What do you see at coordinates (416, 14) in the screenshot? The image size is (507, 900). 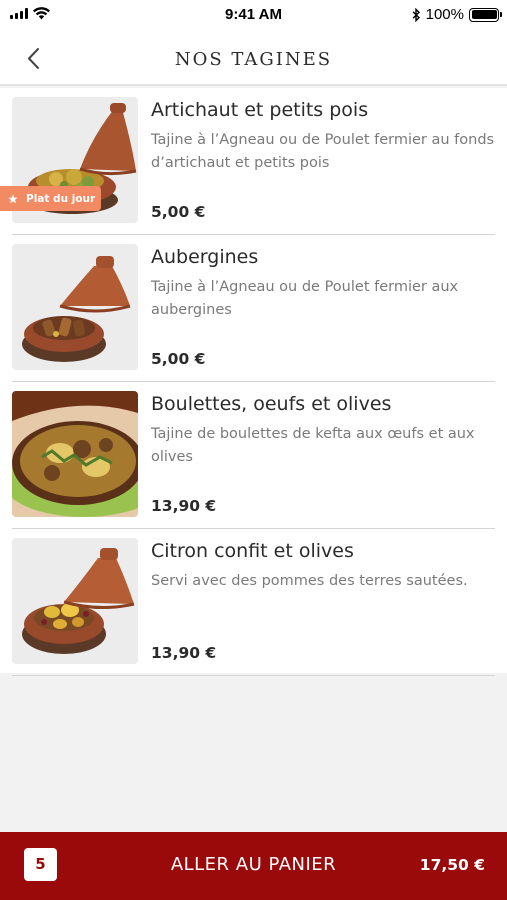 I see `bluetooth-icon` at bounding box center [416, 14].